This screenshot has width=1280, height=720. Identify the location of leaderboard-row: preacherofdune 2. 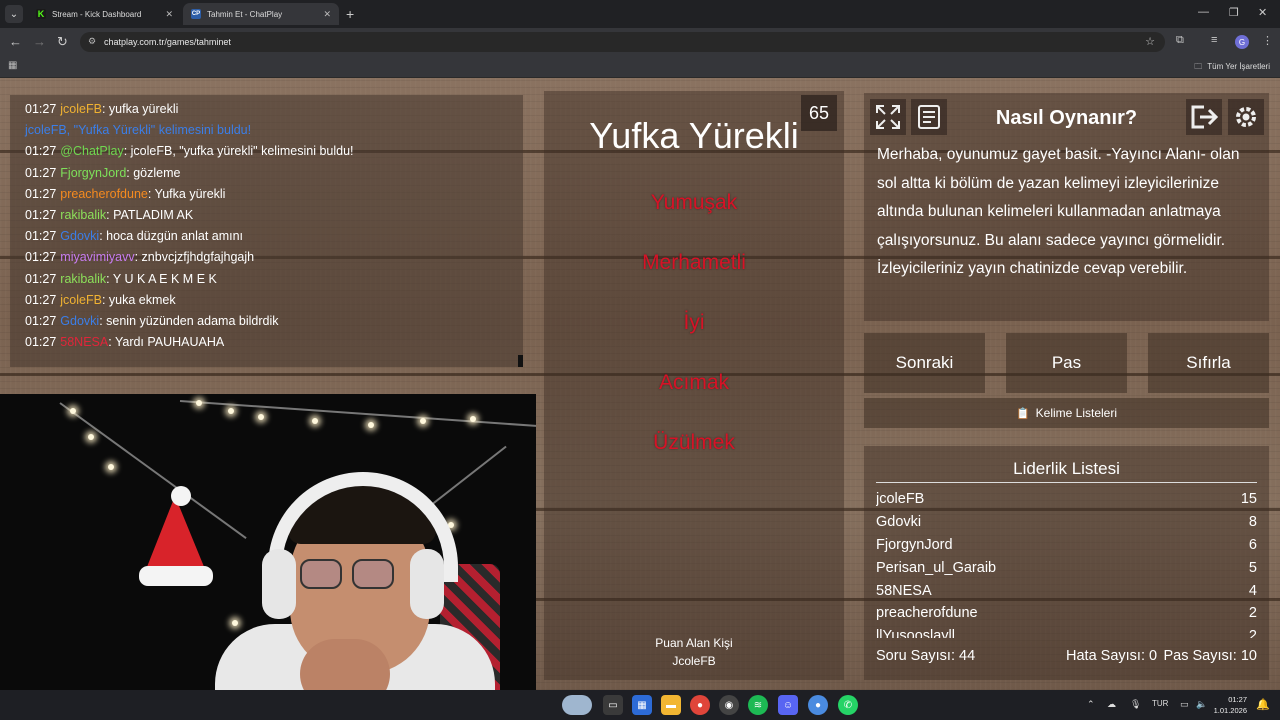
(1066, 613).